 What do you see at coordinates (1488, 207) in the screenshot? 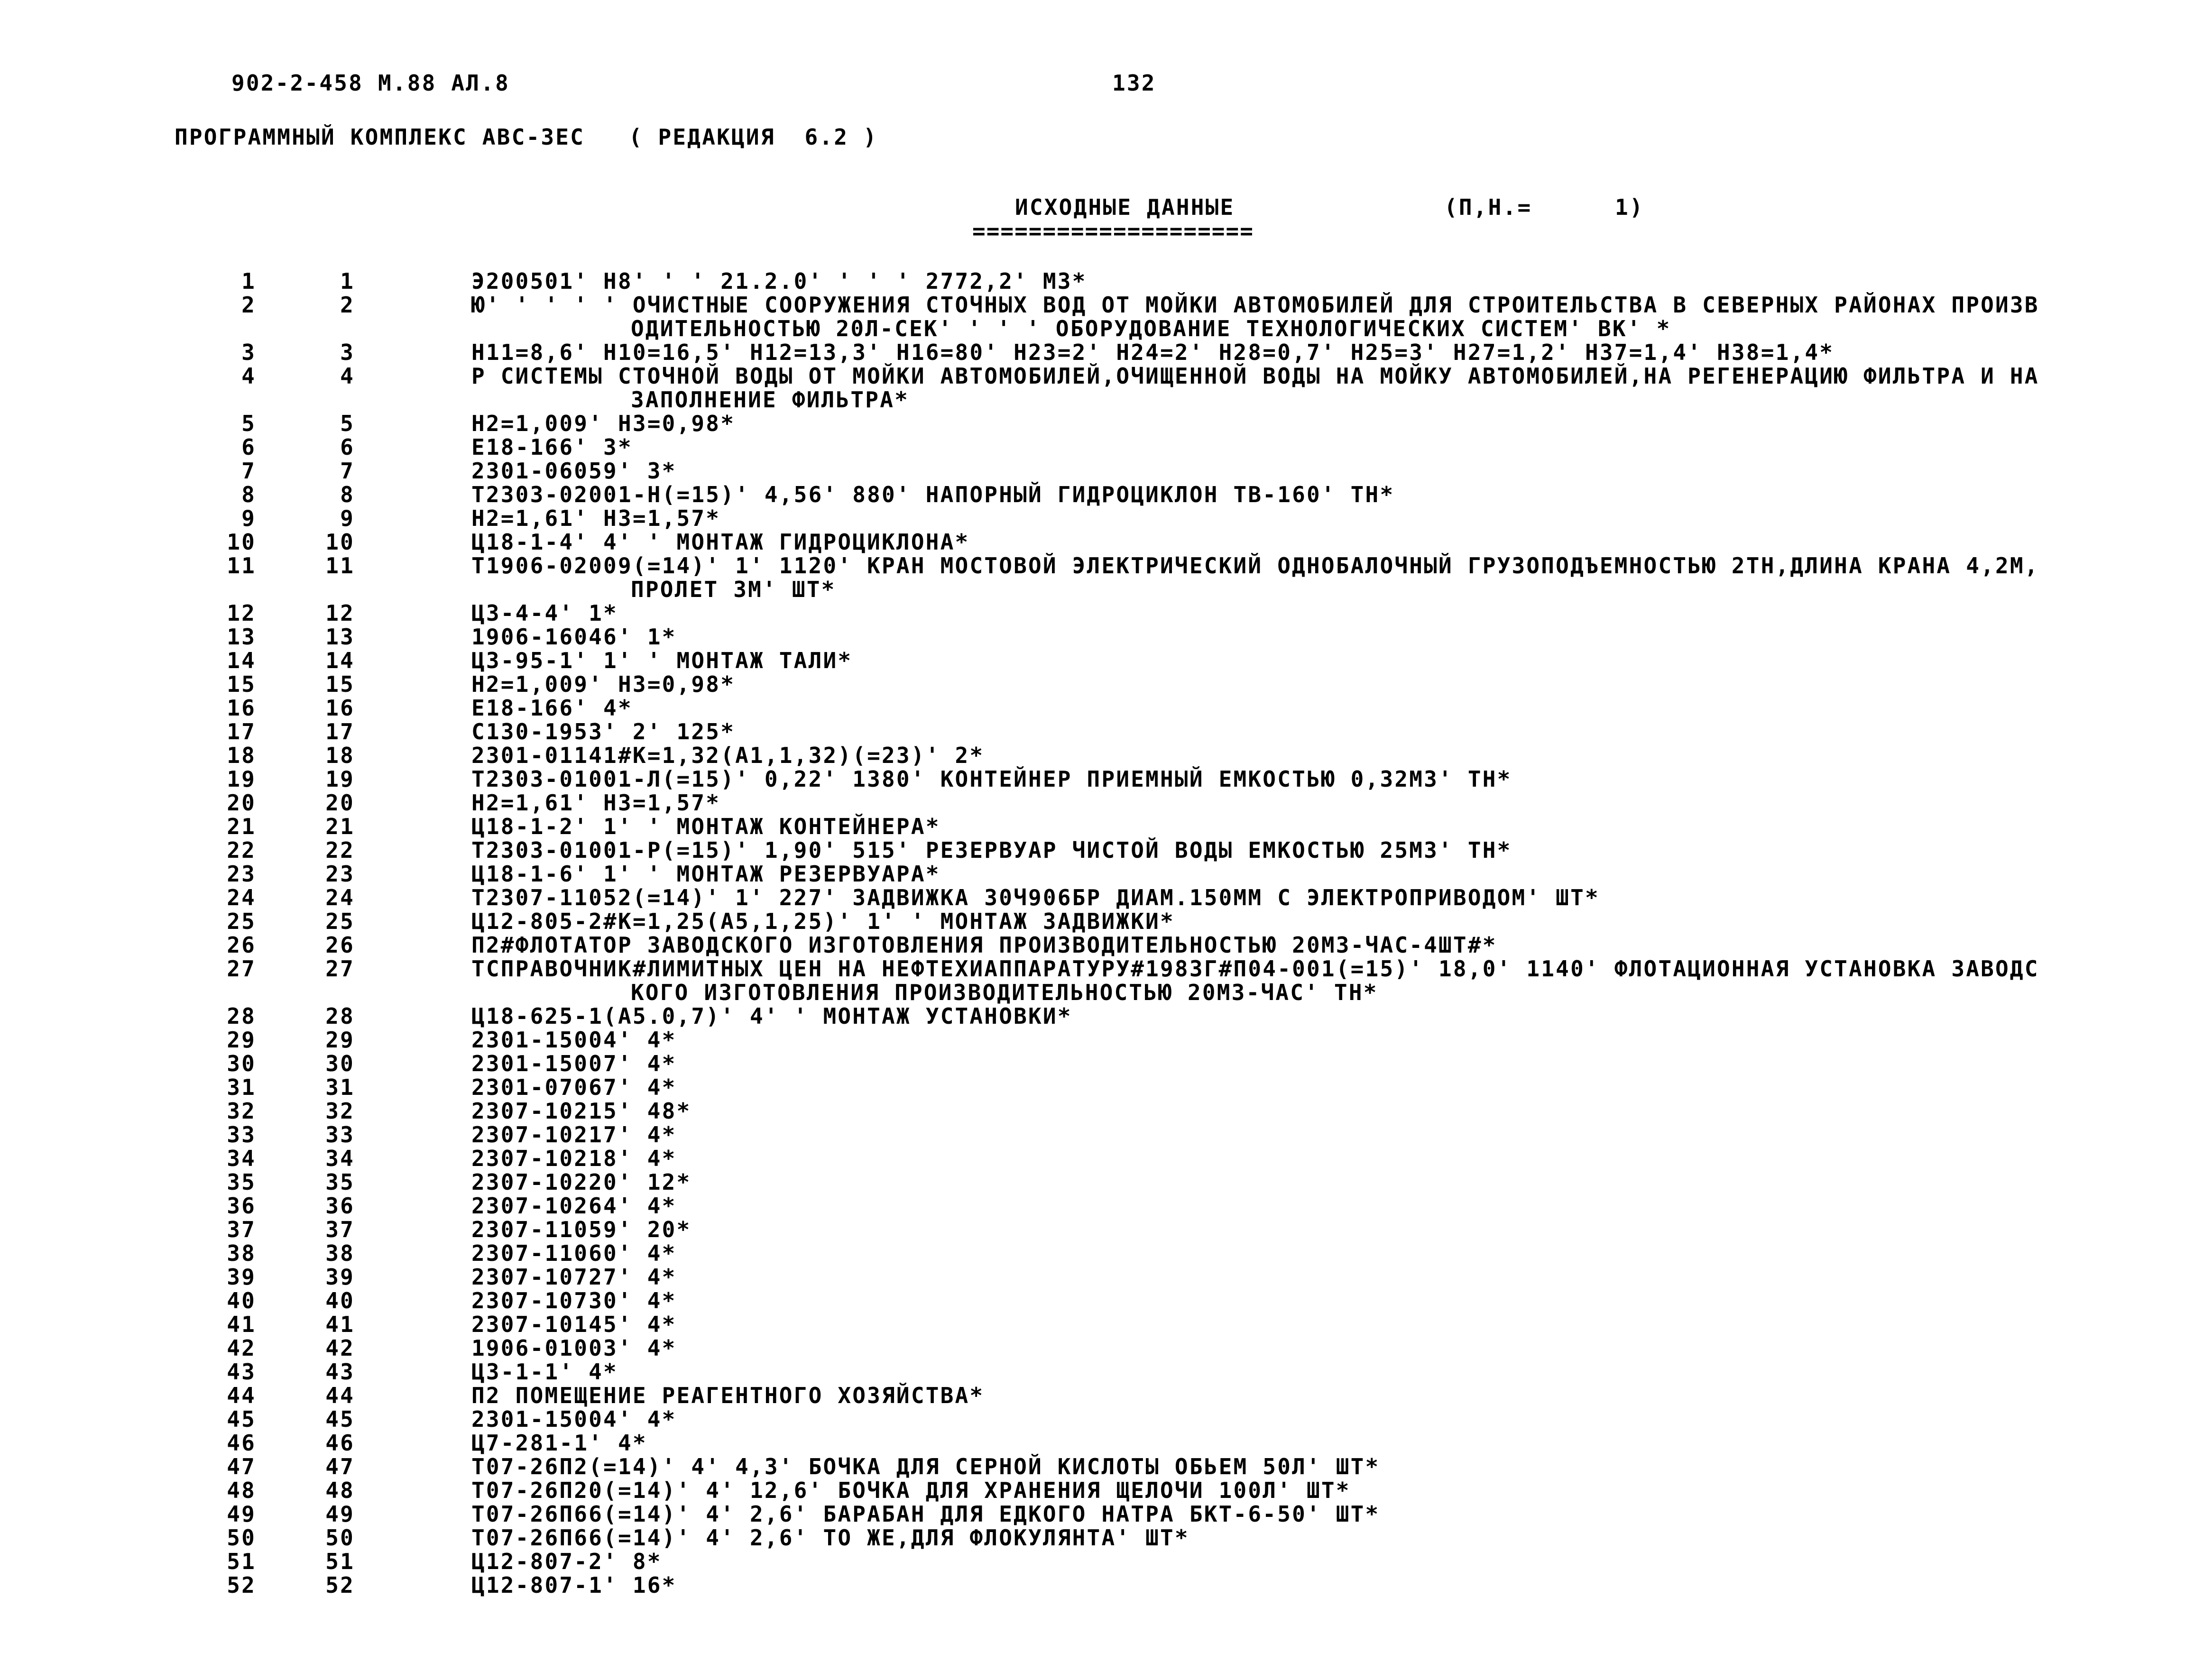
I see `pn-label: (П,Н.=` at bounding box center [1488, 207].